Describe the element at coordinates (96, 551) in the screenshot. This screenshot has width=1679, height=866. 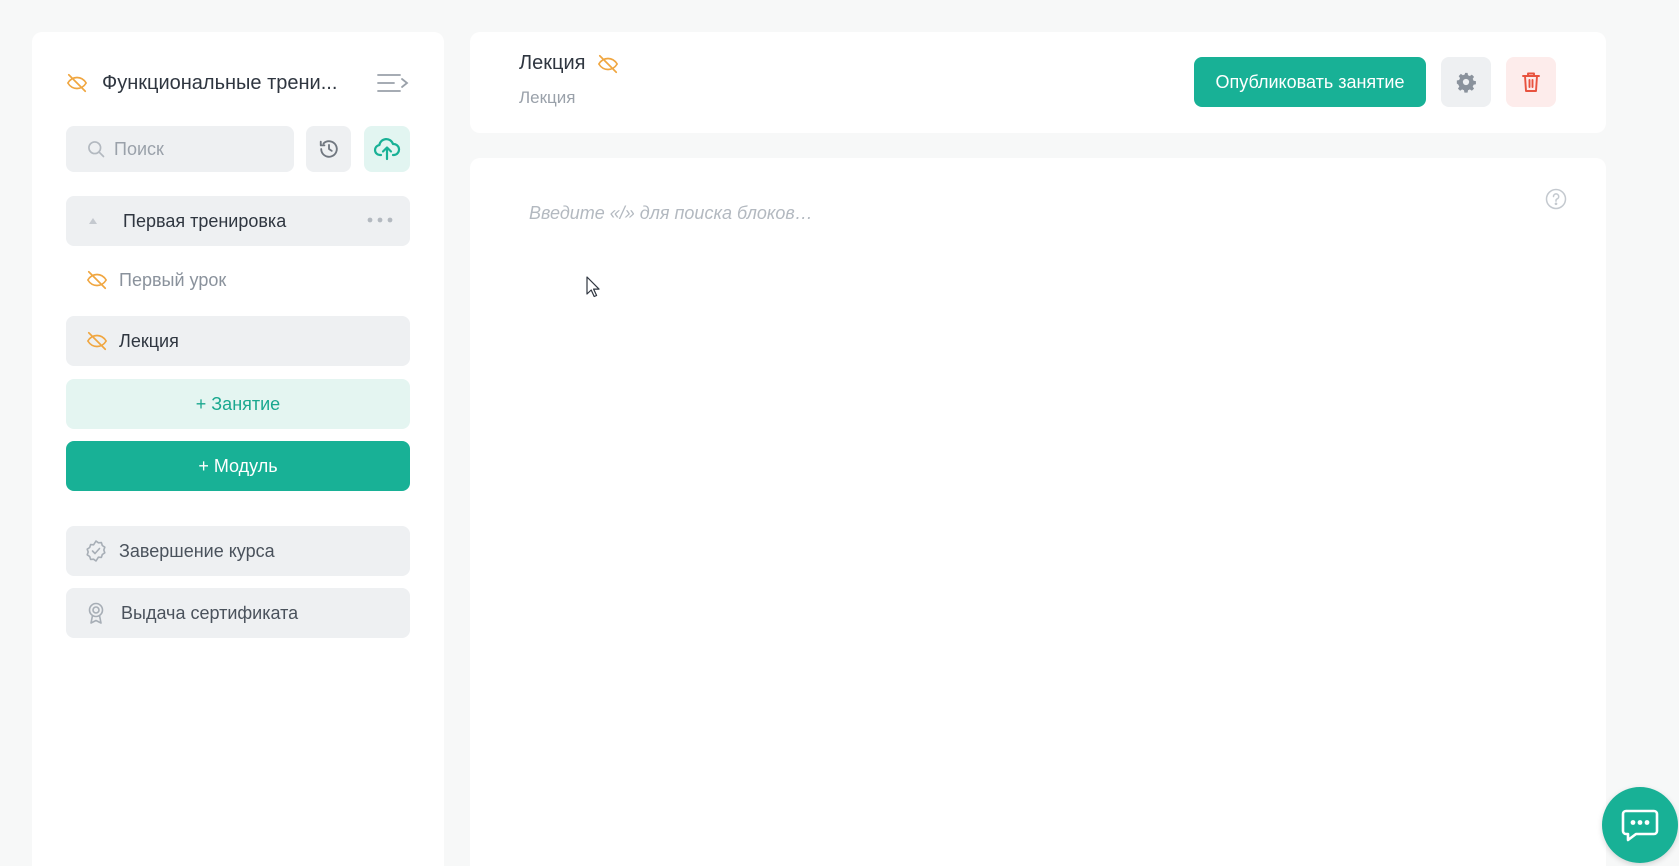
I see `badge-check-icon` at that location.